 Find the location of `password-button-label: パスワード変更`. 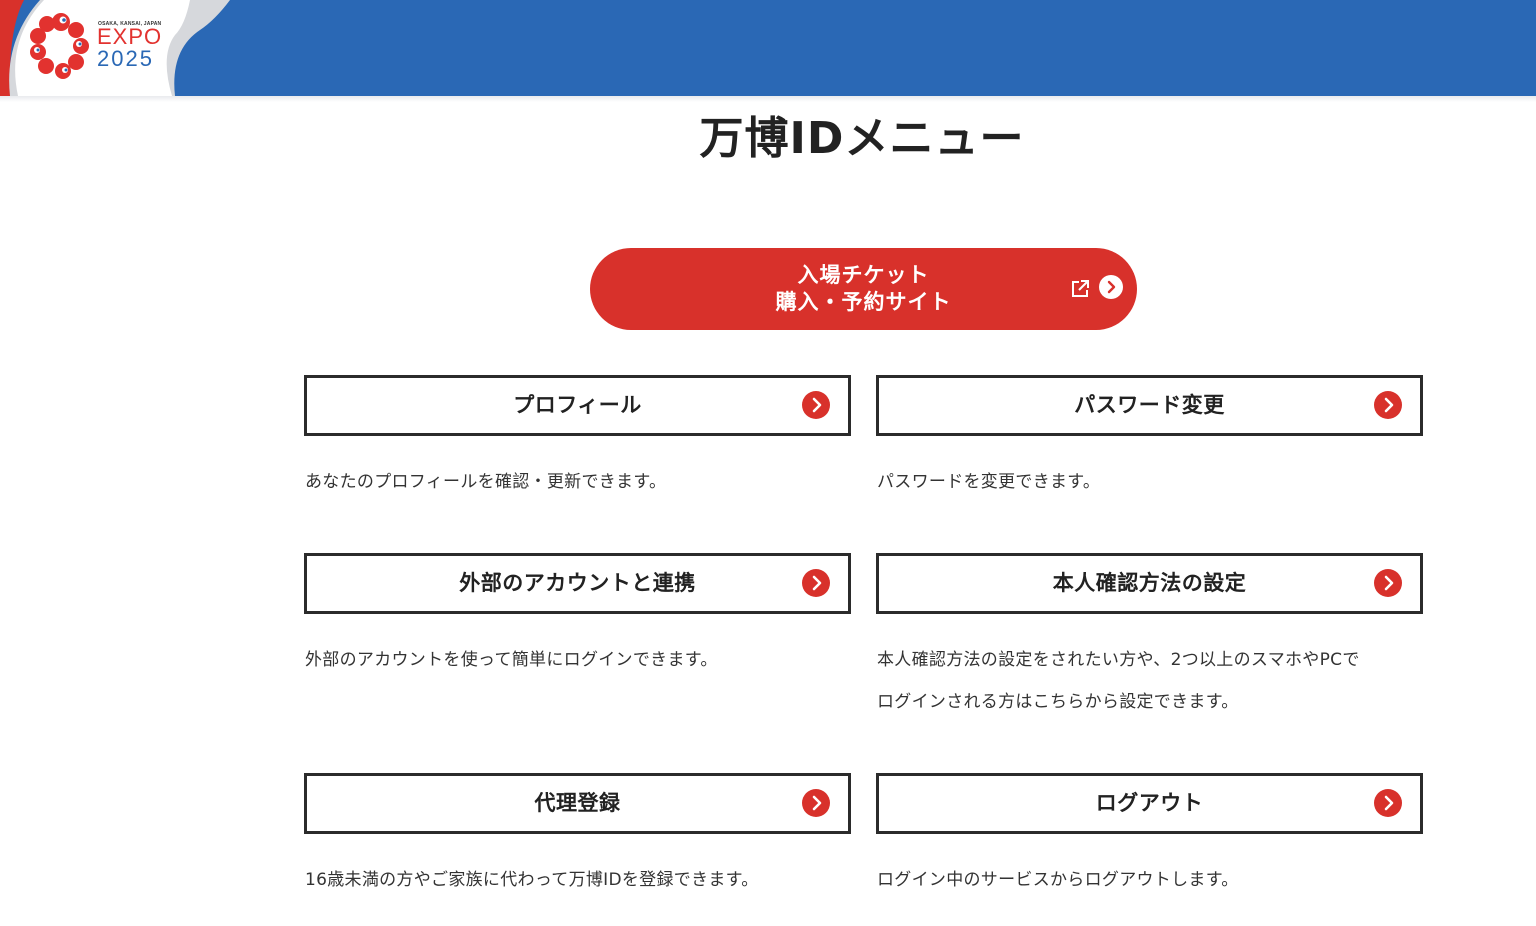

password-button-label: パスワード変更 is located at coordinates (1149, 405).